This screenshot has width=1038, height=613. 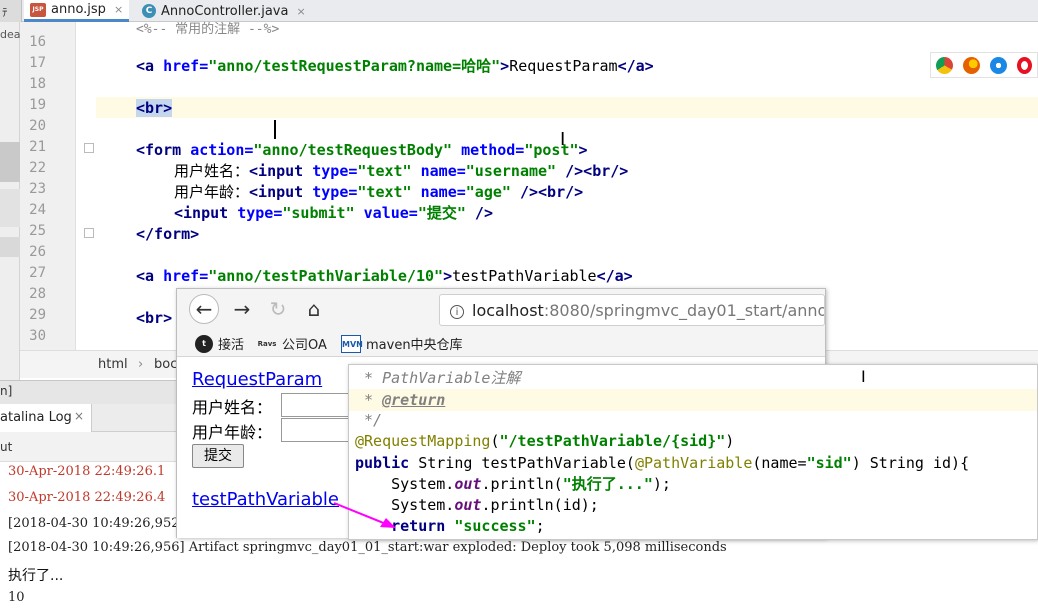 What do you see at coordinates (944, 65) in the screenshot?
I see `chrome-icon` at bounding box center [944, 65].